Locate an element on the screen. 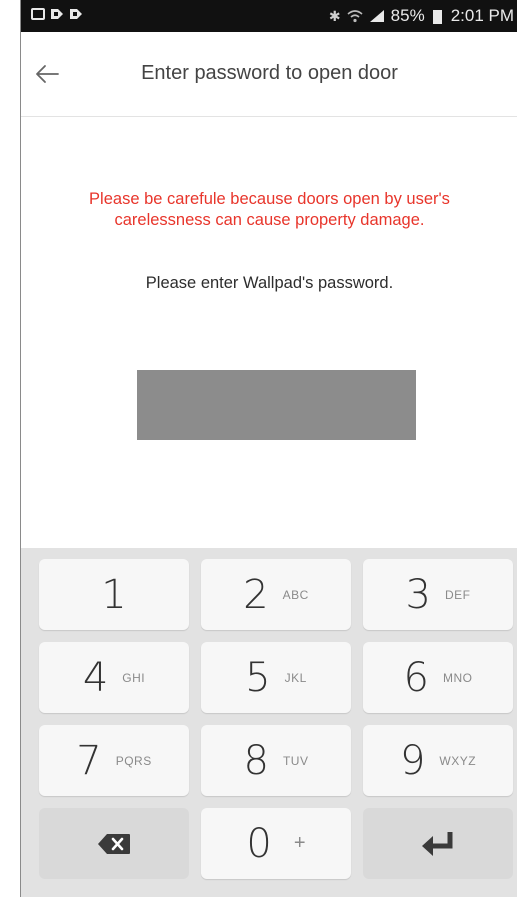 Image resolution: width=517 pixels, height=897 pixels. key-8: 8 TUV is located at coordinates (276, 760).